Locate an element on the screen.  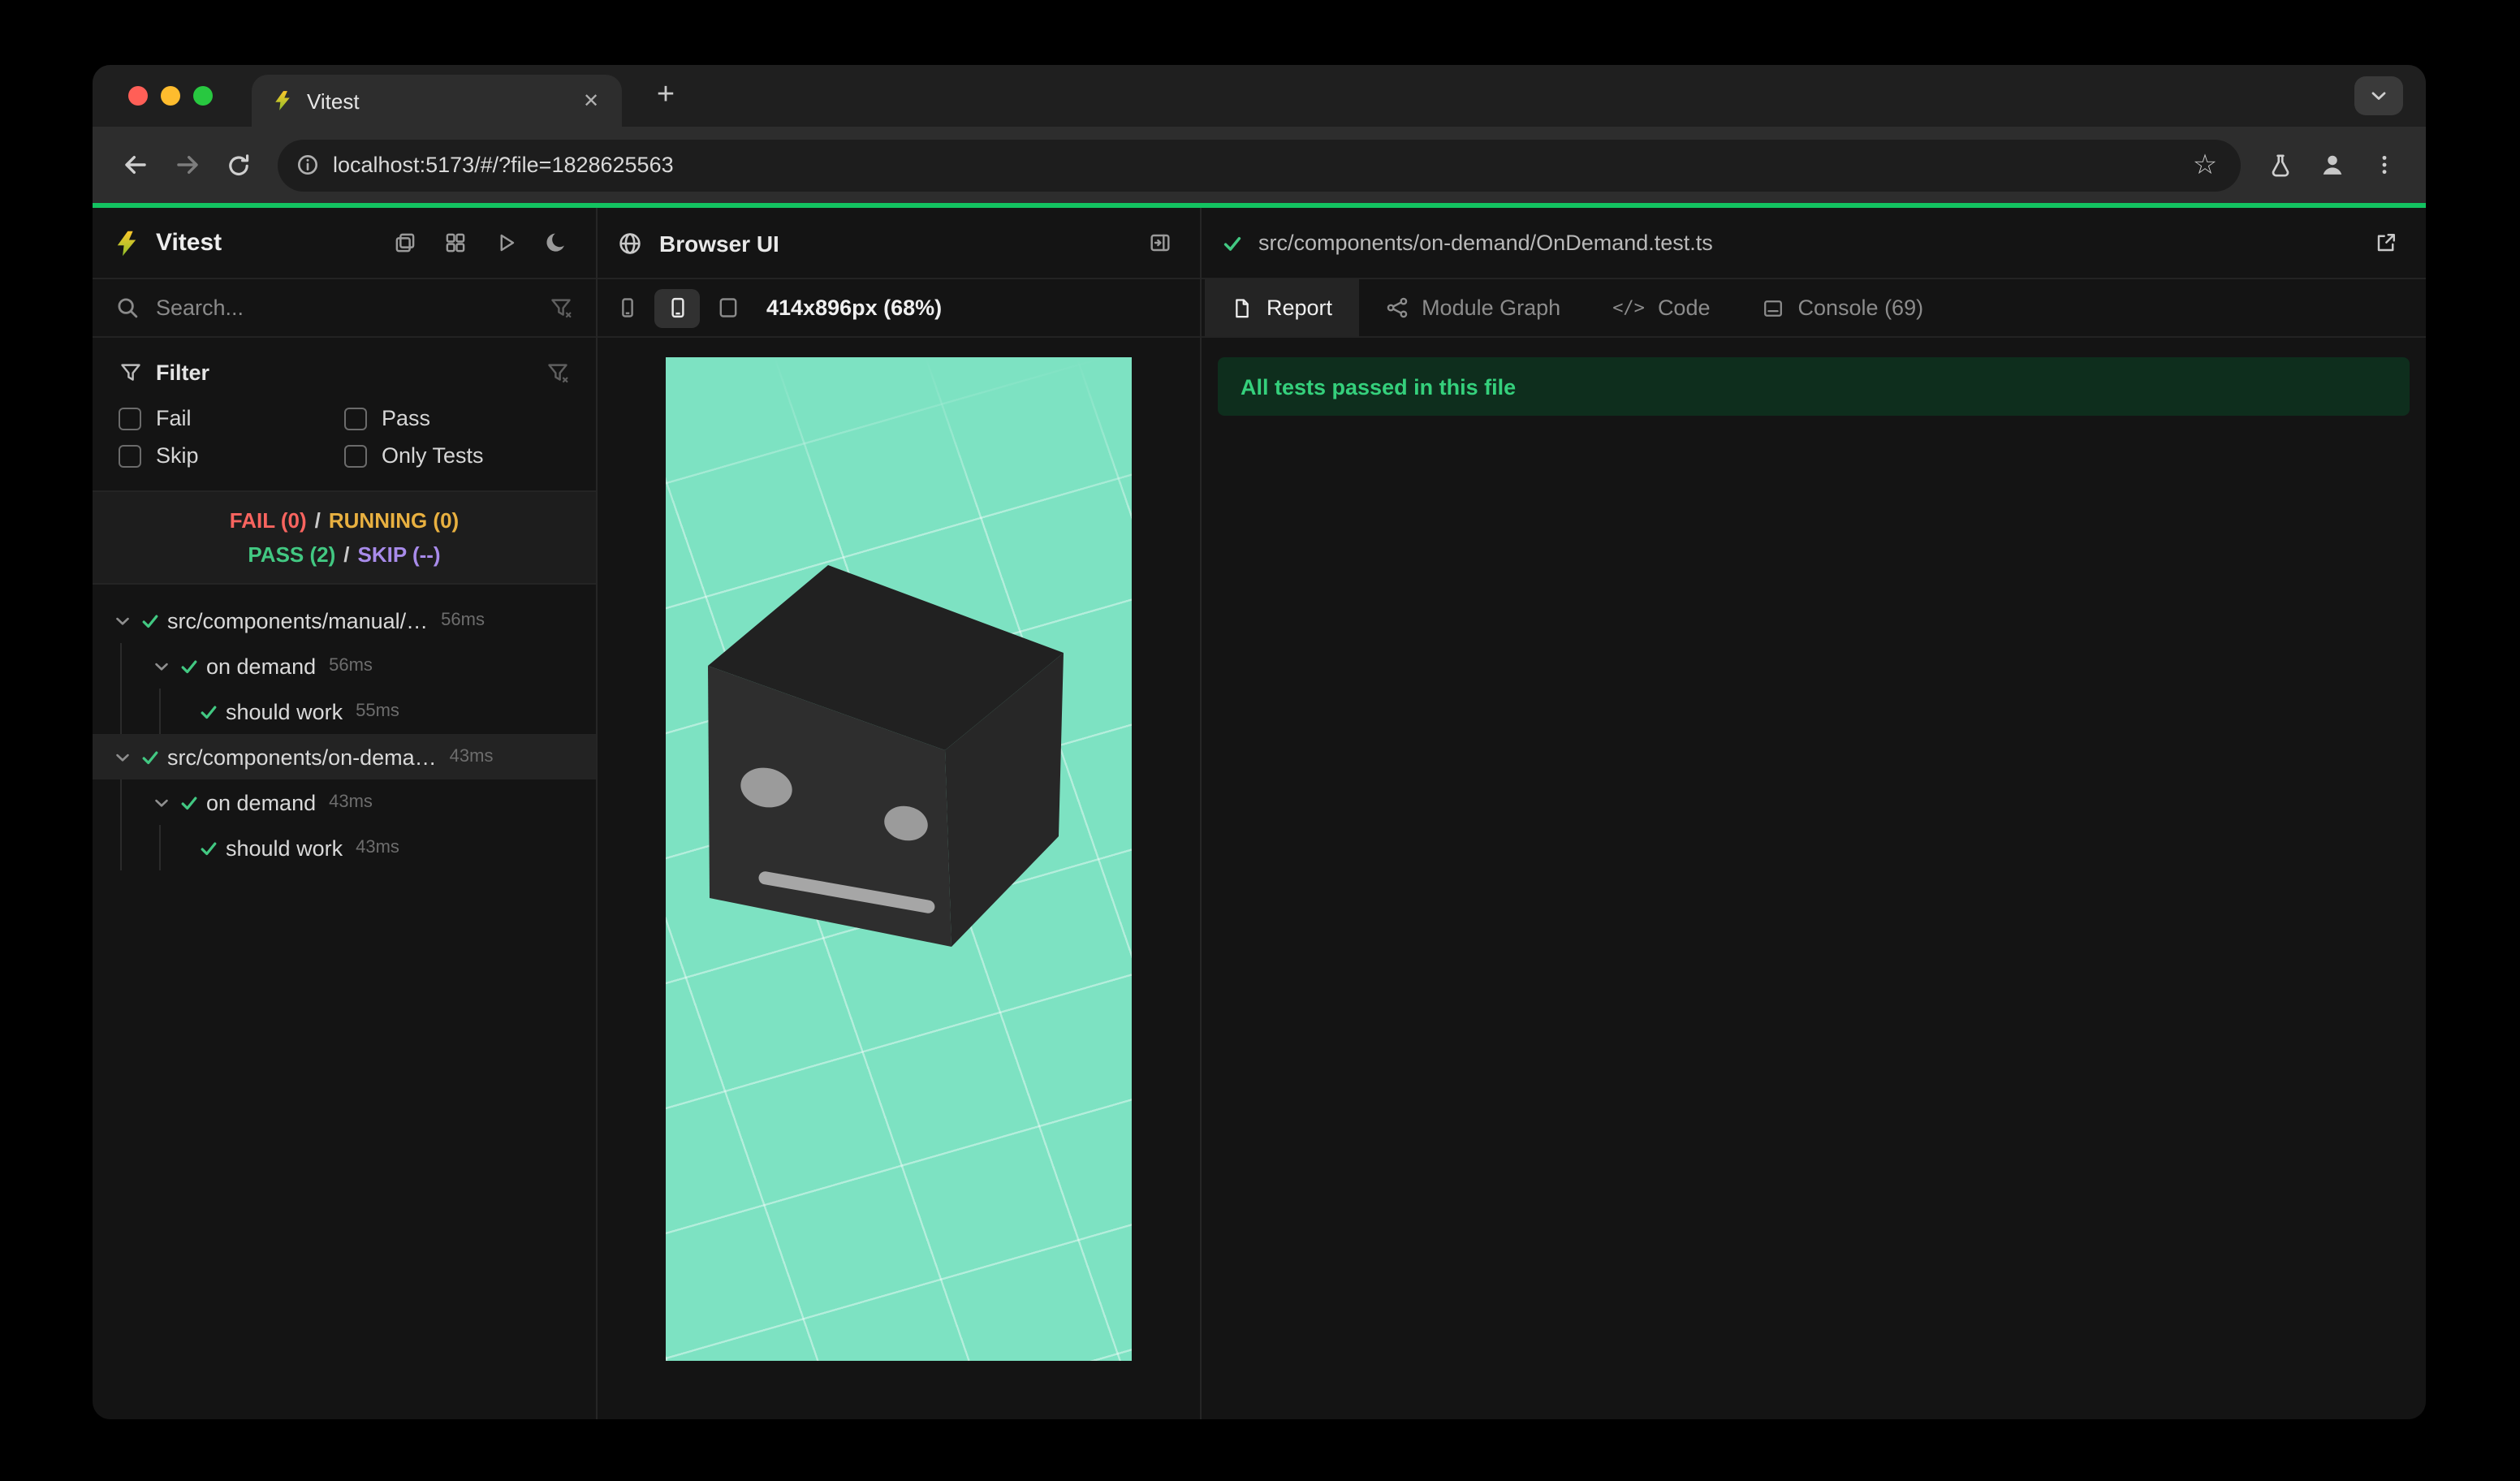
browser-menu-kebab-icon is located at coordinates (2384, 165).